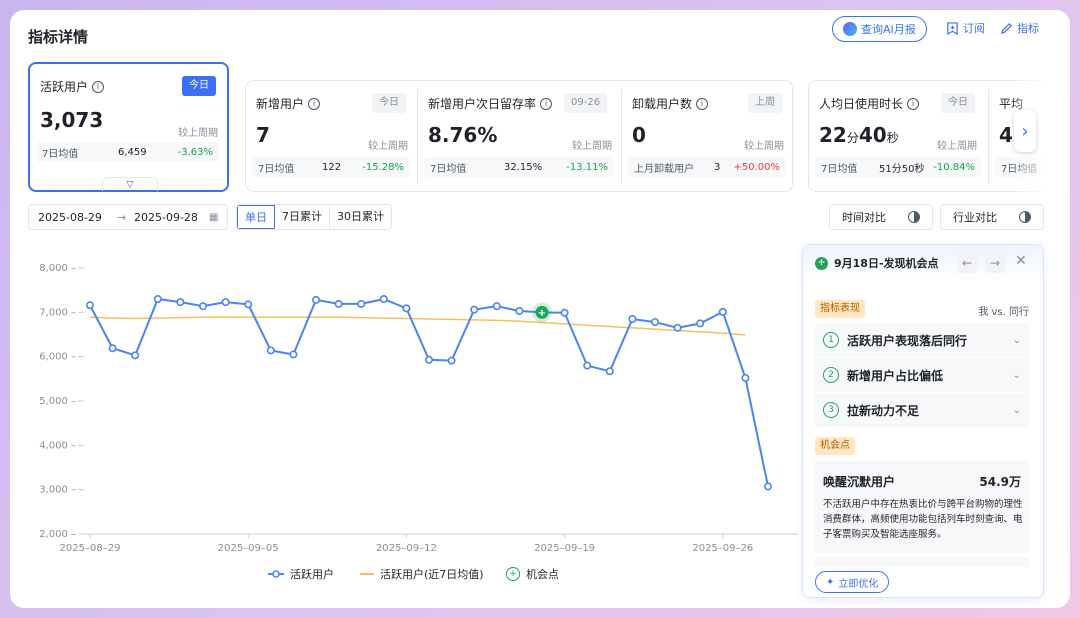 This screenshot has height=618, width=1080. What do you see at coordinates (895, 375) in the screenshot?
I see `issue-label: 新增用户占比偏低` at bounding box center [895, 375].